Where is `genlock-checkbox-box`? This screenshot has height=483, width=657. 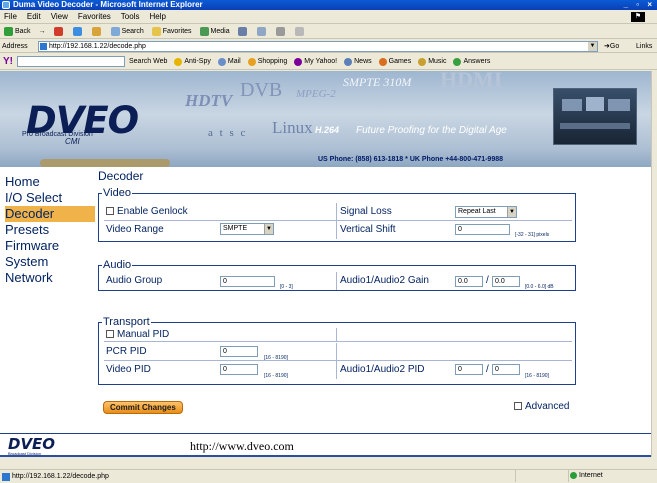
genlock-checkbox-box is located at coordinates (110, 211).